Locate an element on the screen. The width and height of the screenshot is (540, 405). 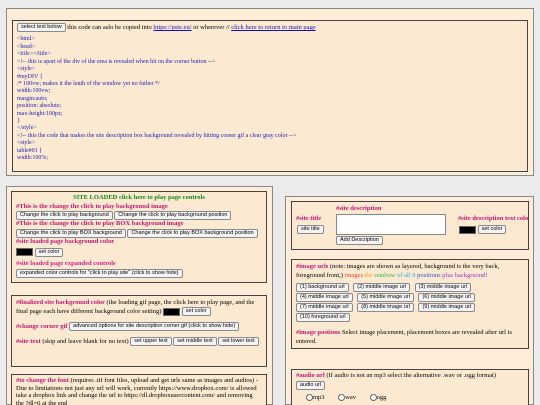
image-url-button: (8) middle image url is located at coordinates (385, 308).